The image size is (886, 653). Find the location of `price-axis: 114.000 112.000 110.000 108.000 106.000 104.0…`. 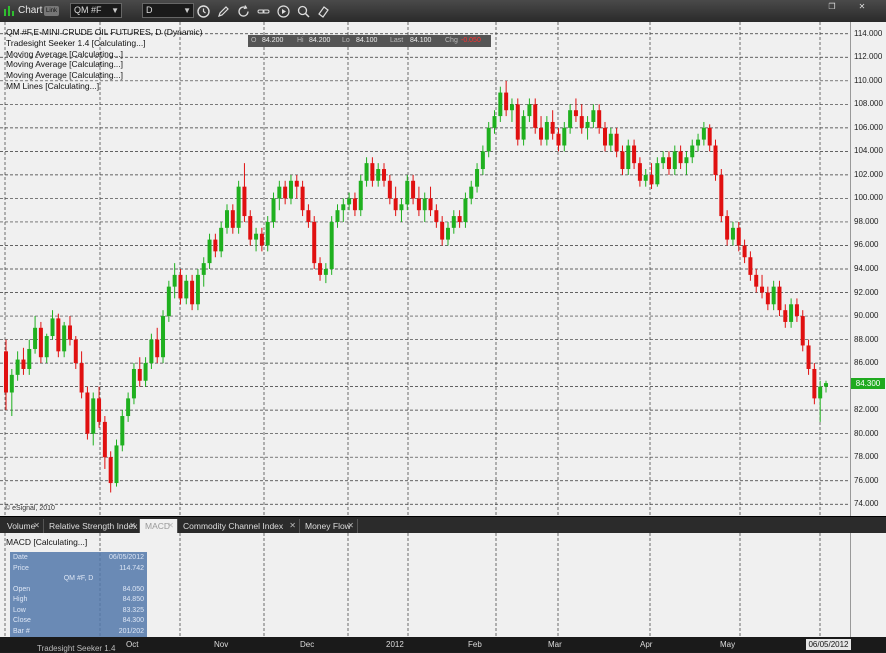

price-axis: 114.000 112.000 110.000 108.000 106.000 104.0… is located at coordinates (868, 269).